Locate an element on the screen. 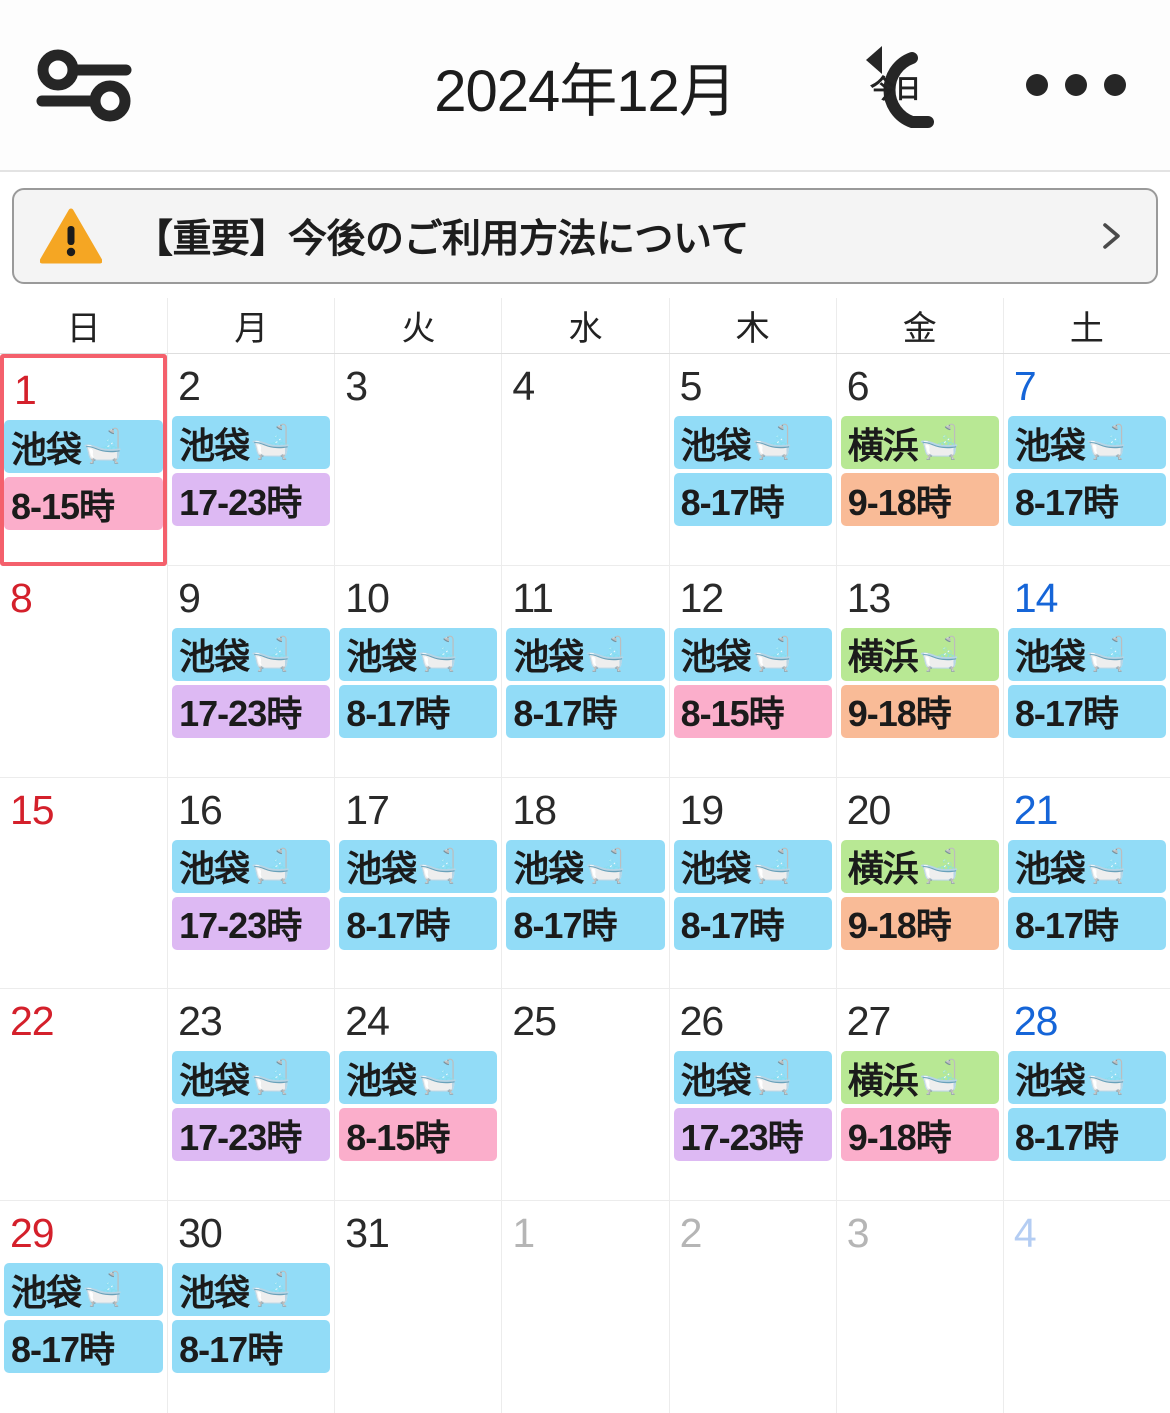  day-number: 7 is located at coordinates (1025, 386).